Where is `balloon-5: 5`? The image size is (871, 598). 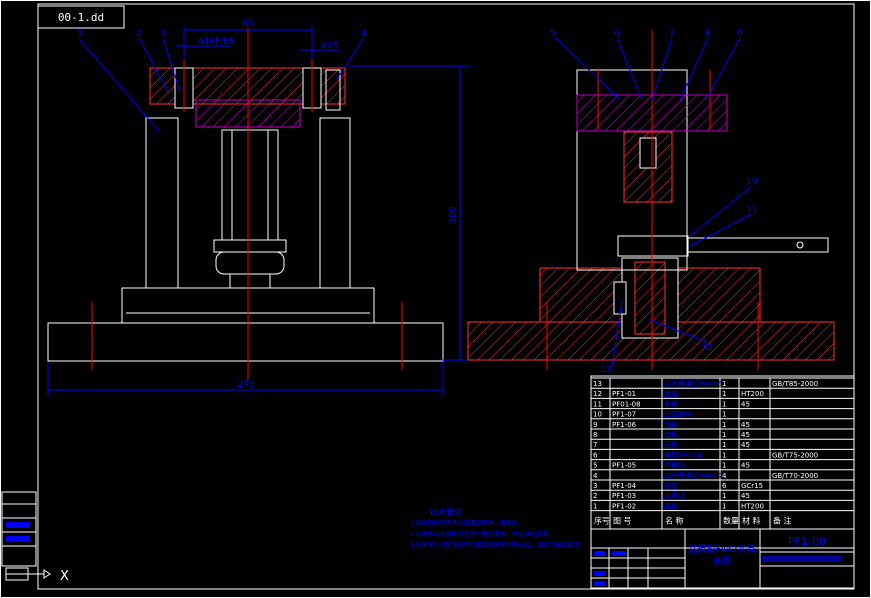
balloon-5: 5 is located at coordinates (553, 34).